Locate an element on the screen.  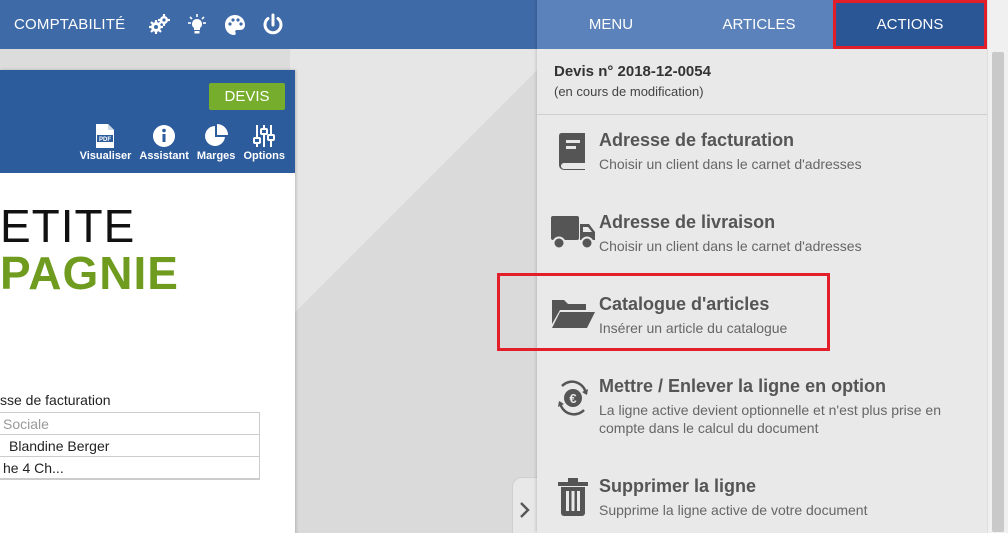
devis-badge: DEVIS is located at coordinates (247, 96).